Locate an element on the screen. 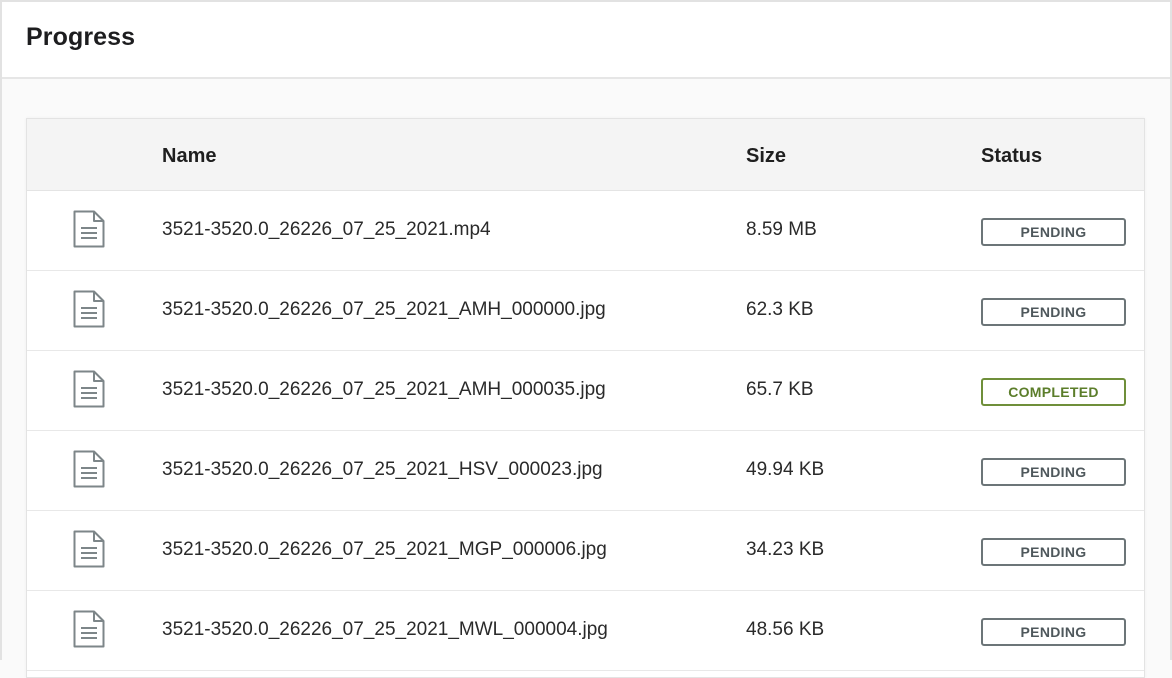 The width and height of the screenshot is (1172, 678). file-size: 65.7 KB is located at coordinates (780, 389).